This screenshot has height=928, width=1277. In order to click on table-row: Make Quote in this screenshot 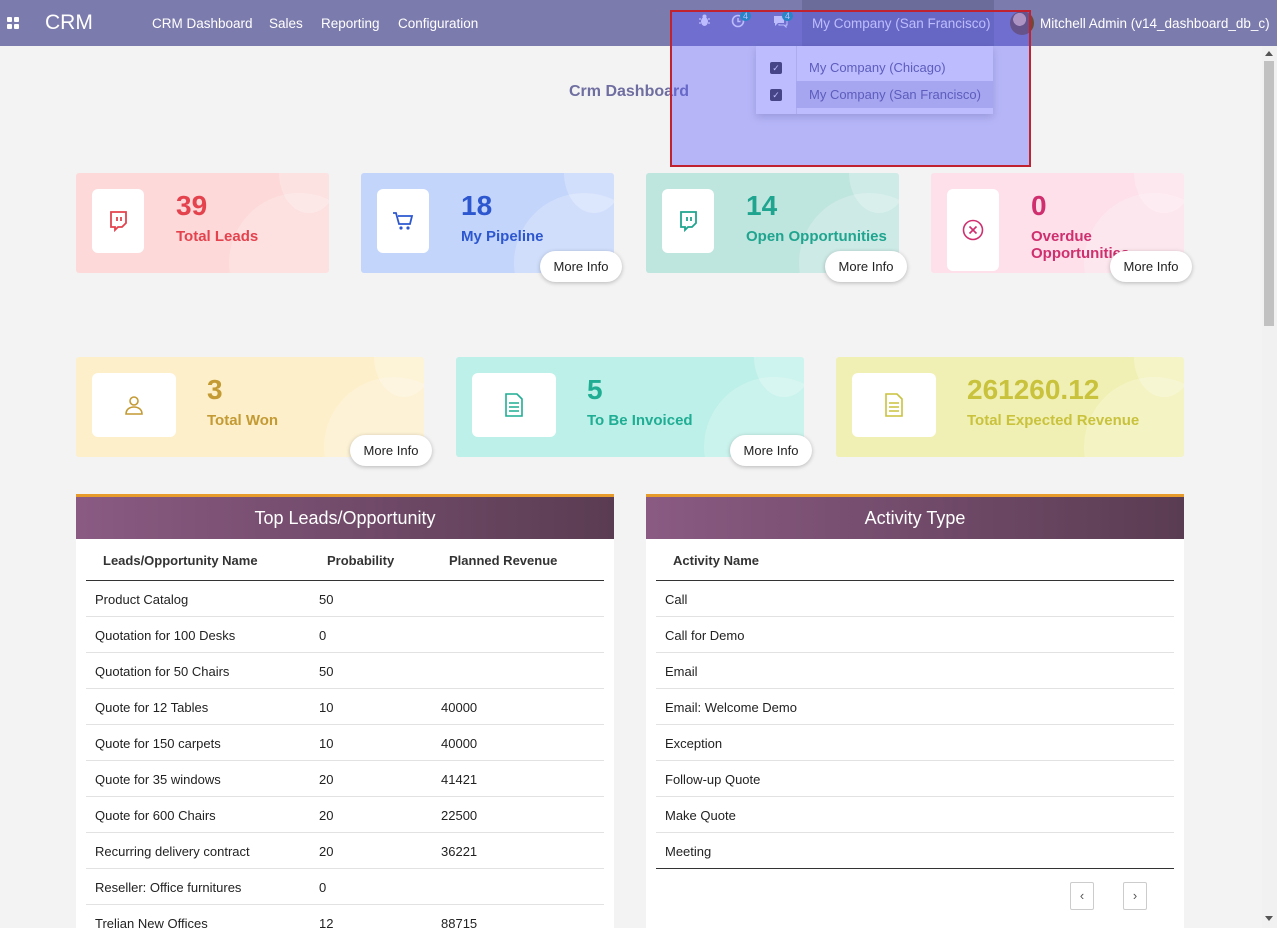, I will do `click(915, 815)`.